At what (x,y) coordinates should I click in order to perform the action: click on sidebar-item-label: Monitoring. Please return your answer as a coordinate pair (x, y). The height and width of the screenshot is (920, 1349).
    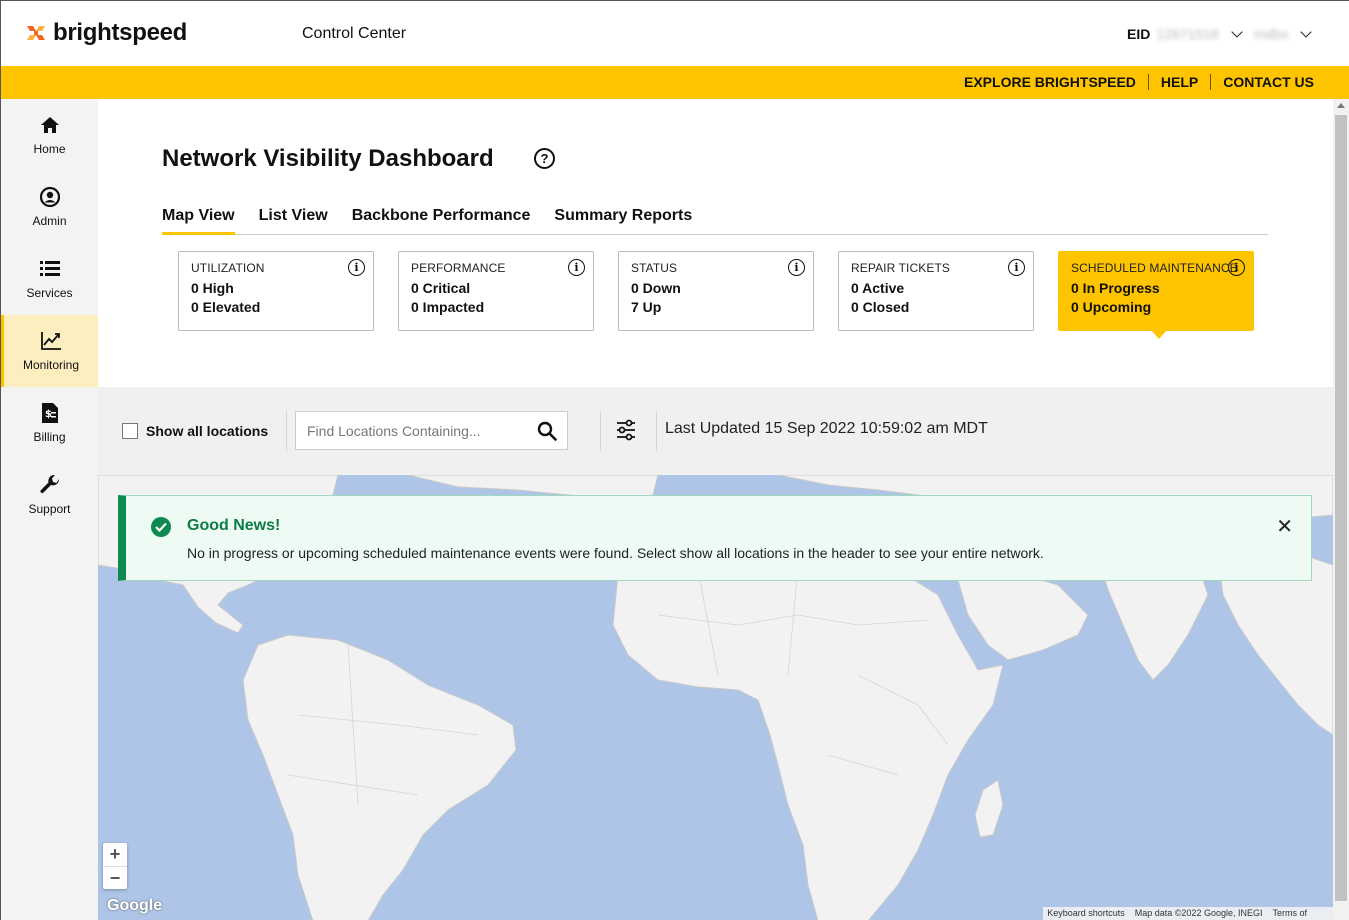
    Looking at the image, I should click on (51, 365).